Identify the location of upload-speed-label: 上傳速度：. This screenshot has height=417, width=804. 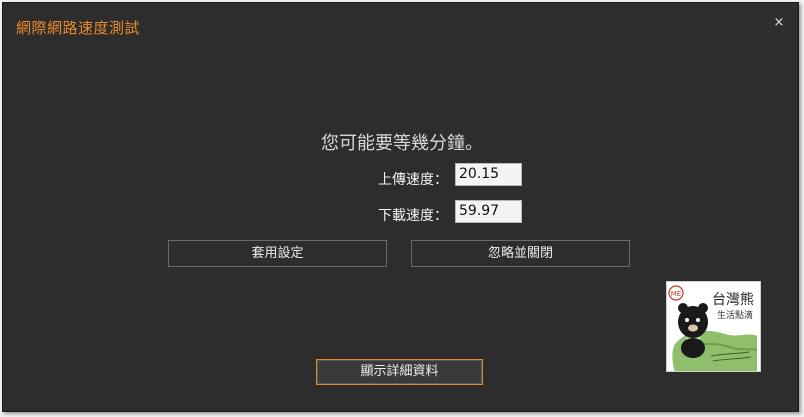
(413, 180).